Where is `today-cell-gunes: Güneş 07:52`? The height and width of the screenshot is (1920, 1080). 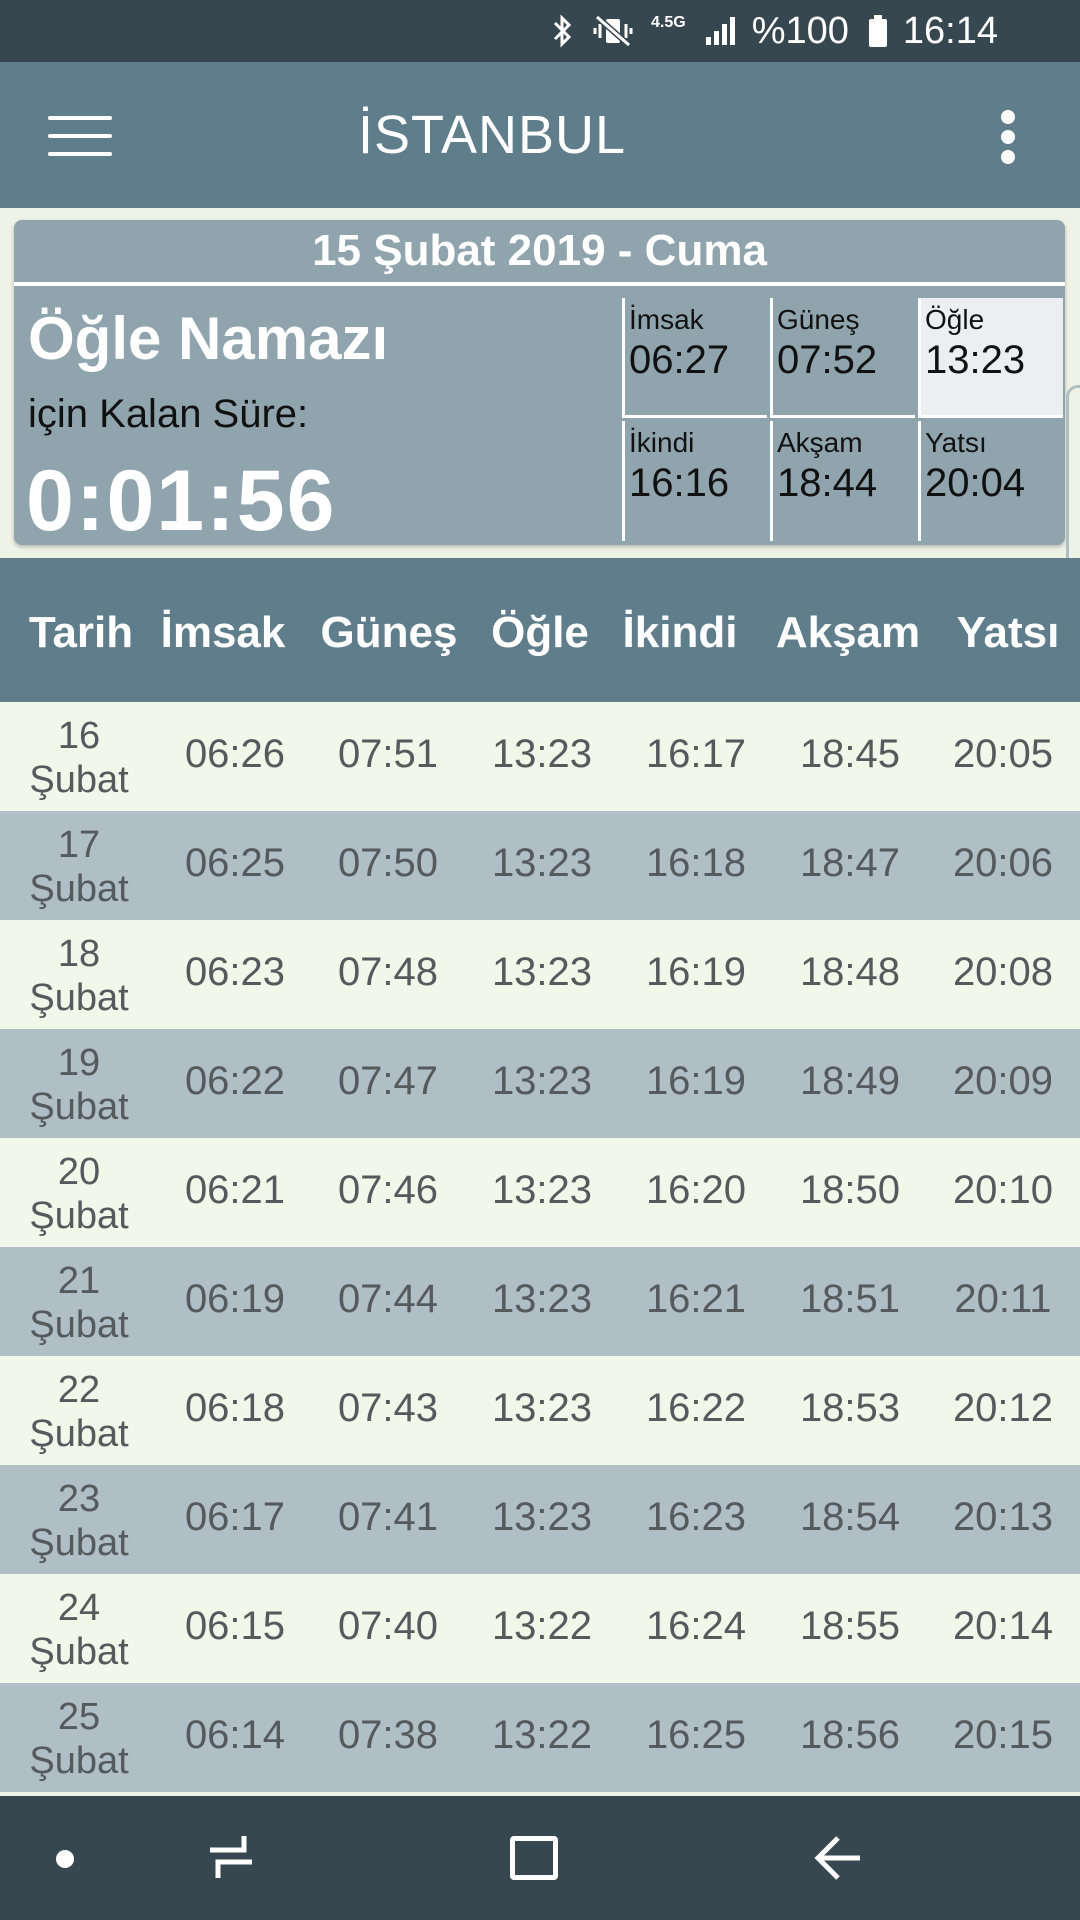 today-cell-gunes: Güneş 07:52 is located at coordinates (842, 358).